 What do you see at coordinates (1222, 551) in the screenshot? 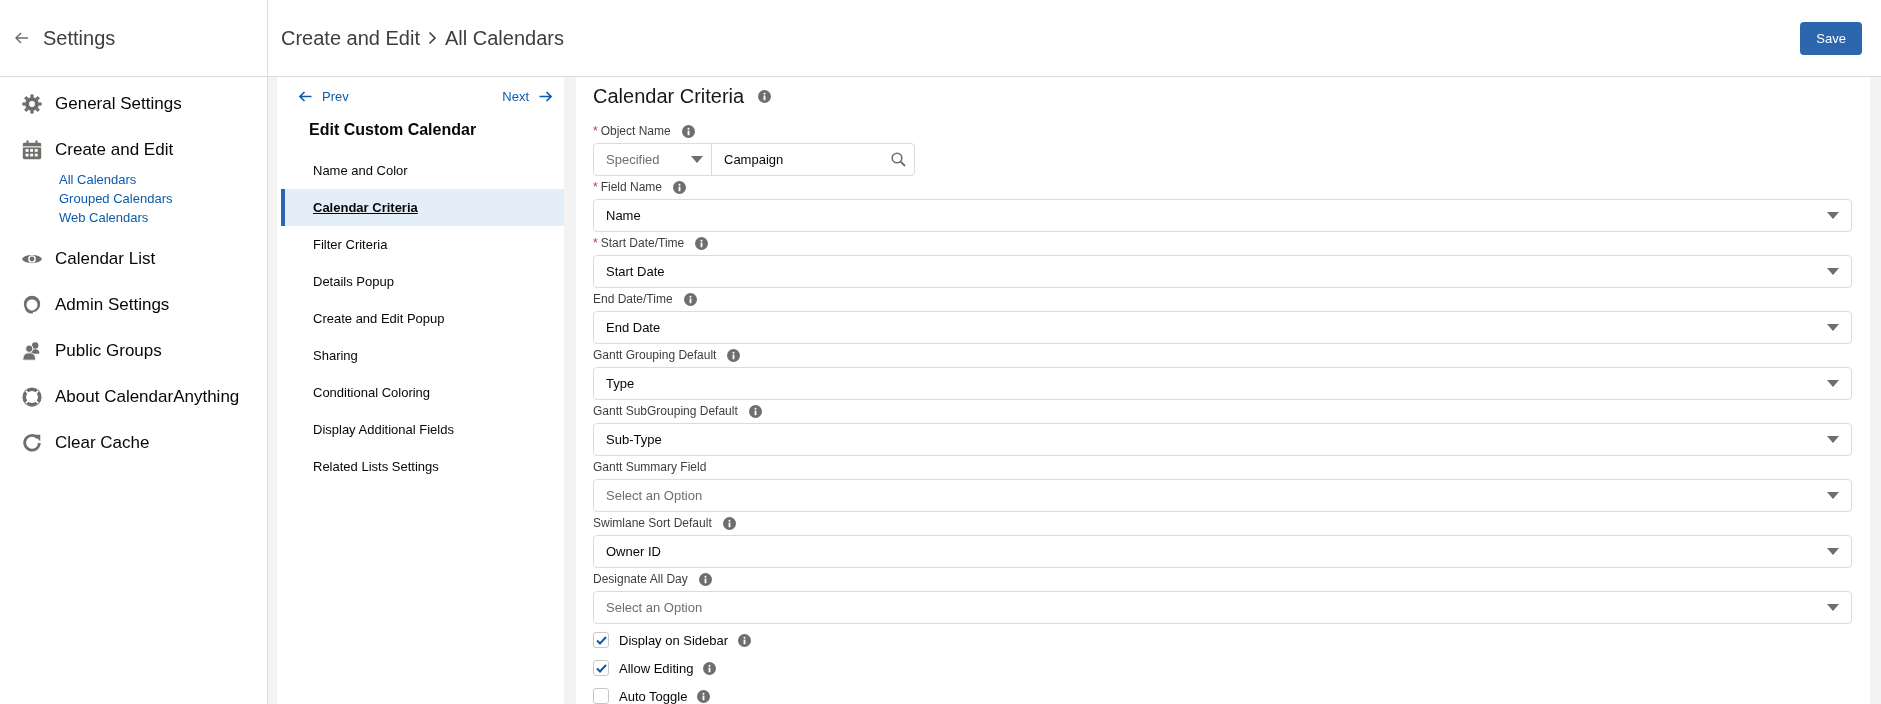
I see `select-field: Owner ID` at bounding box center [1222, 551].